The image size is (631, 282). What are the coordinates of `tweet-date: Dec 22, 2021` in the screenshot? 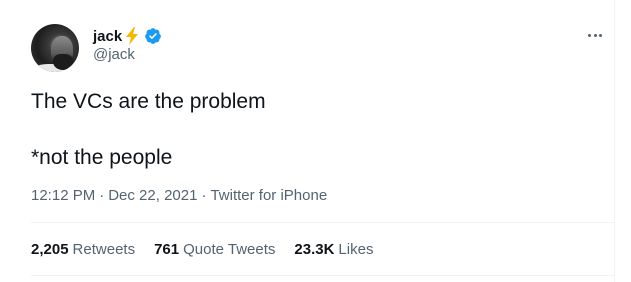 It's located at (152, 195).